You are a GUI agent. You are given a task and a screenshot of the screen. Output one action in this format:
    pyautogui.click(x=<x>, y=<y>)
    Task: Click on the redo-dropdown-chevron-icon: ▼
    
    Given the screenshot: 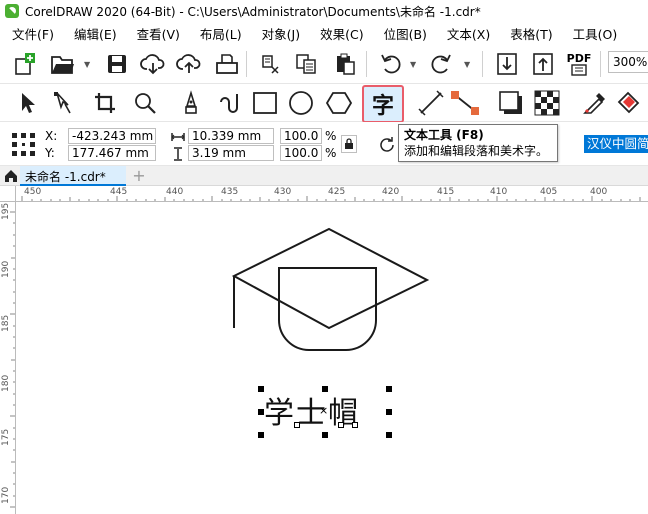 What is the action you would take?
    pyautogui.click(x=467, y=64)
    